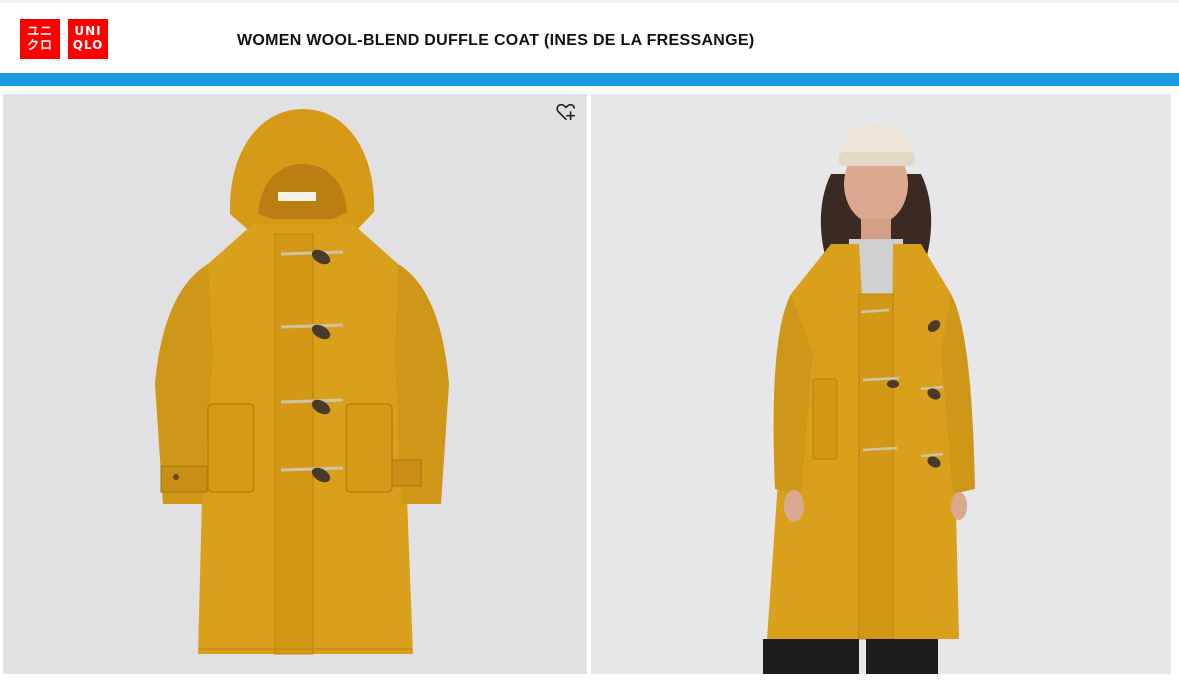  What do you see at coordinates (64, 39) in the screenshot?
I see `uniqlo-logo: ユニ クロ UNI QLO` at bounding box center [64, 39].